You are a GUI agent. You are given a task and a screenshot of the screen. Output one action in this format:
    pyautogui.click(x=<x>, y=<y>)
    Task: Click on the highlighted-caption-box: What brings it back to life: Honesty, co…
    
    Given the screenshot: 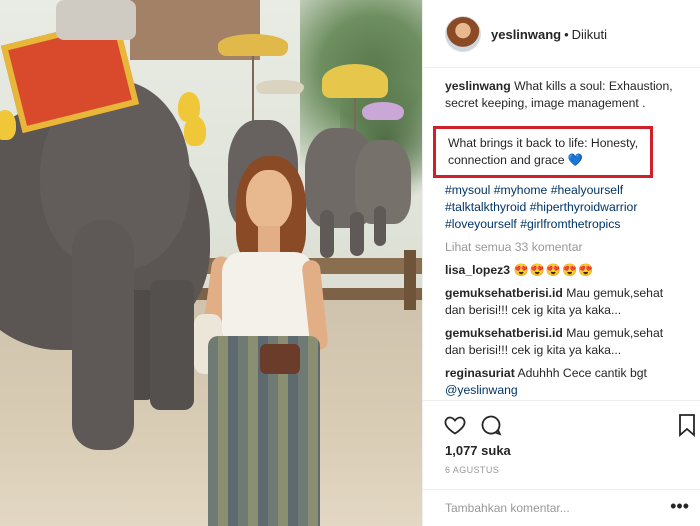 What is the action you would take?
    pyautogui.click(x=543, y=152)
    